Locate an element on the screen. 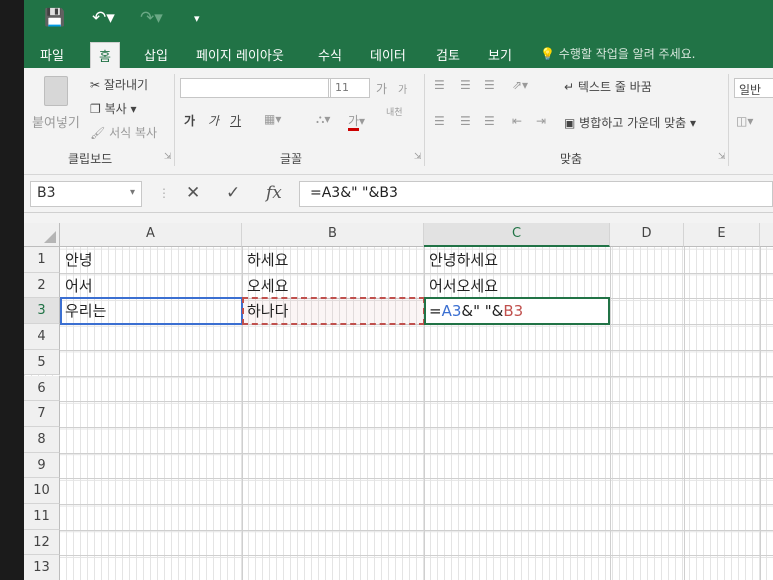  orientation-icon: ⇗▾ is located at coordinates (520, 85).